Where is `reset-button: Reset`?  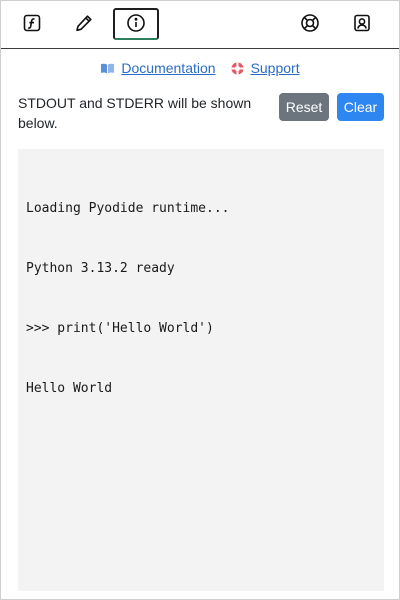 reset-button: Reset is located at coordinates (304, 107).